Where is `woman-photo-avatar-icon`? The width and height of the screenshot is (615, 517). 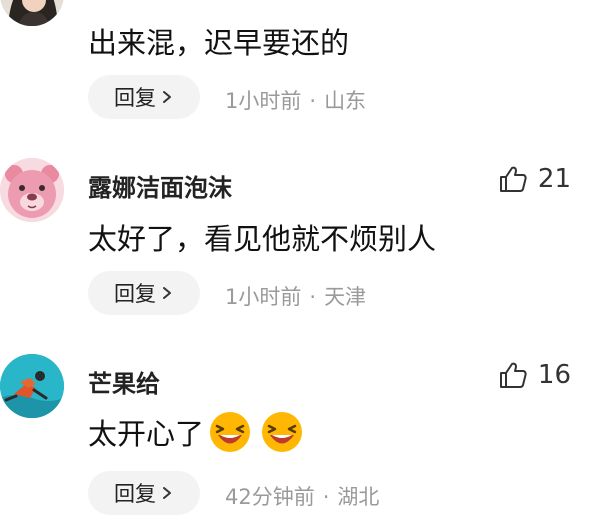
woman-photo-avatar-icon is located at coordinates (32, 13).